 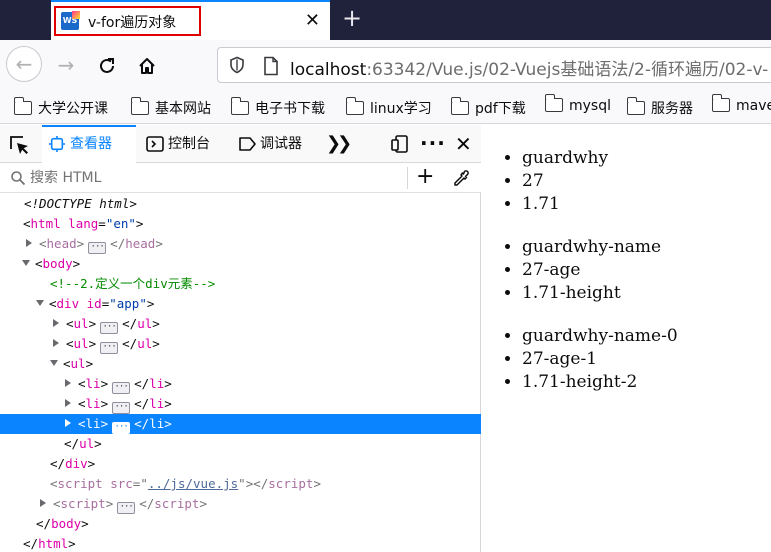 What do you see at coordinates (407, 178) in the screenshot?
I see `toolbar-divider` at bounding box center [407, 178].